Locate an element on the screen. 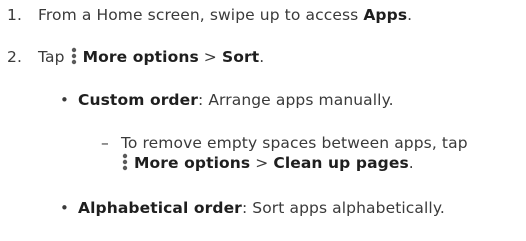  step-text-before: From a Home screen, swipe up to access is located at coordinates (201, 15).